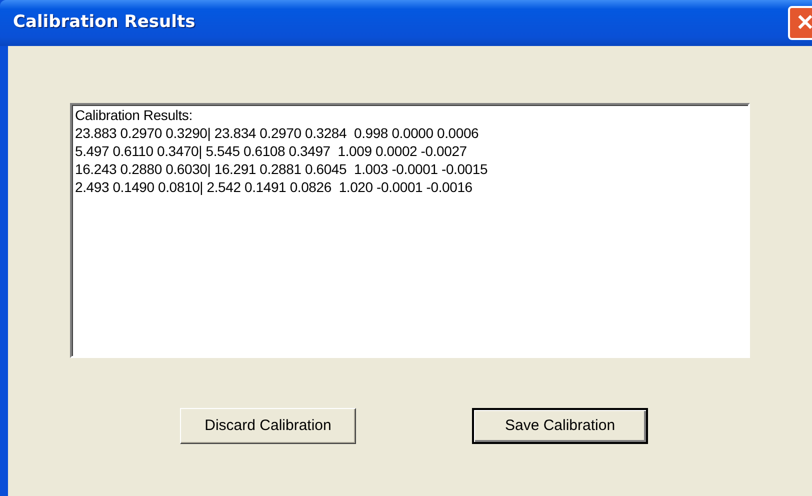  Describe the element at coordinates (560, 426) in the screenshot. I see `save-button: Save Calibration` at that location.